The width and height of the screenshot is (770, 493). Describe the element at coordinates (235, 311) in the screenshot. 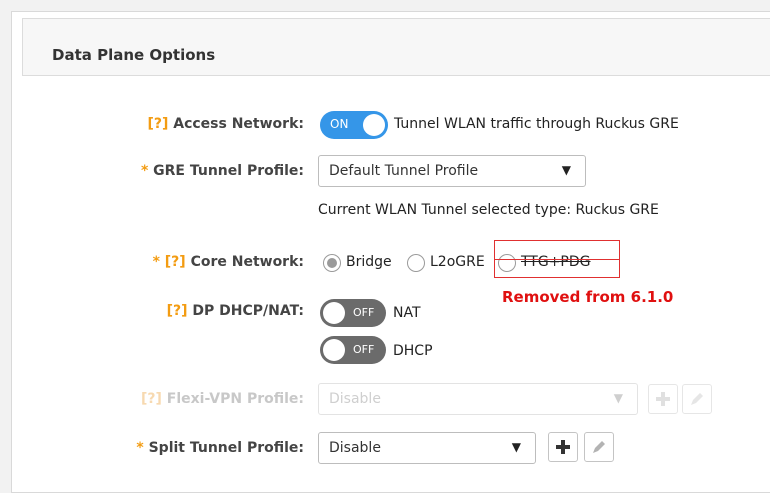

I see `dp-dhcp-nat-label: [?] DP DHCP/NAT:` at that location.